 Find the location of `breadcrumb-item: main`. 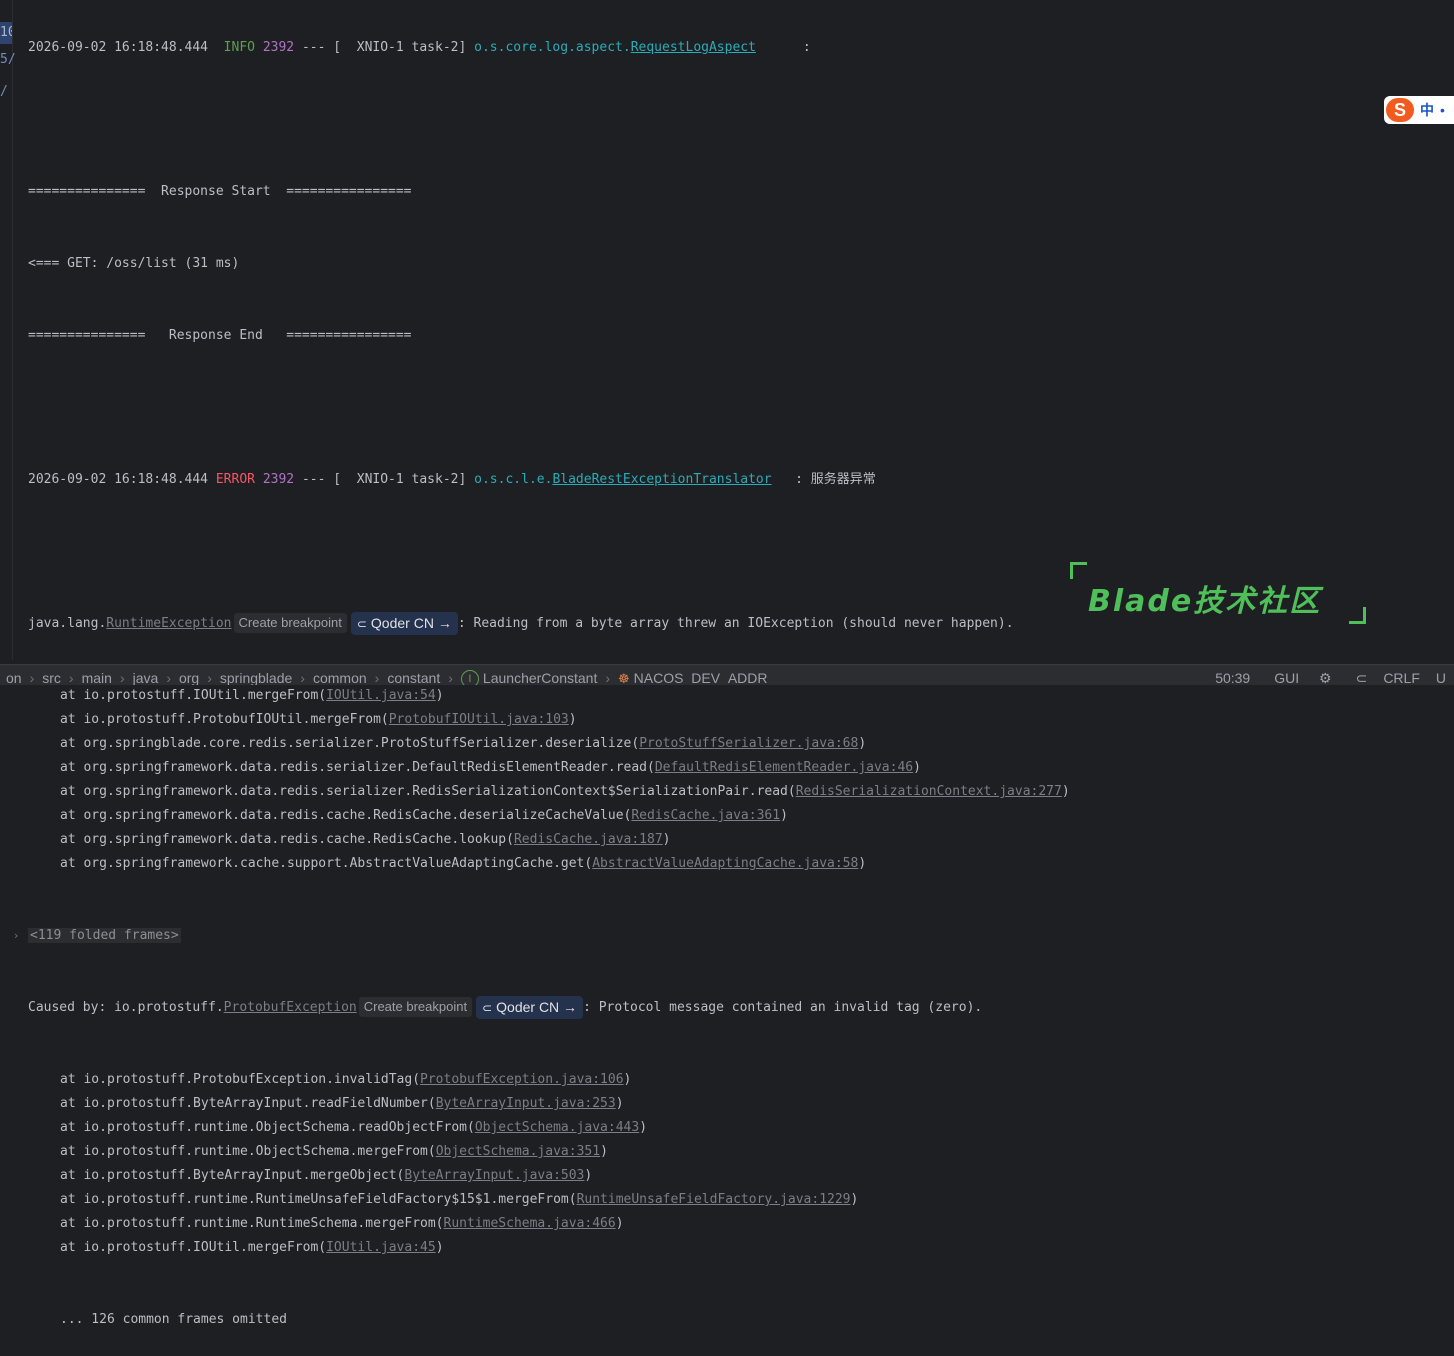

breadcrumb-item: main is located at coordinates (97, 675).